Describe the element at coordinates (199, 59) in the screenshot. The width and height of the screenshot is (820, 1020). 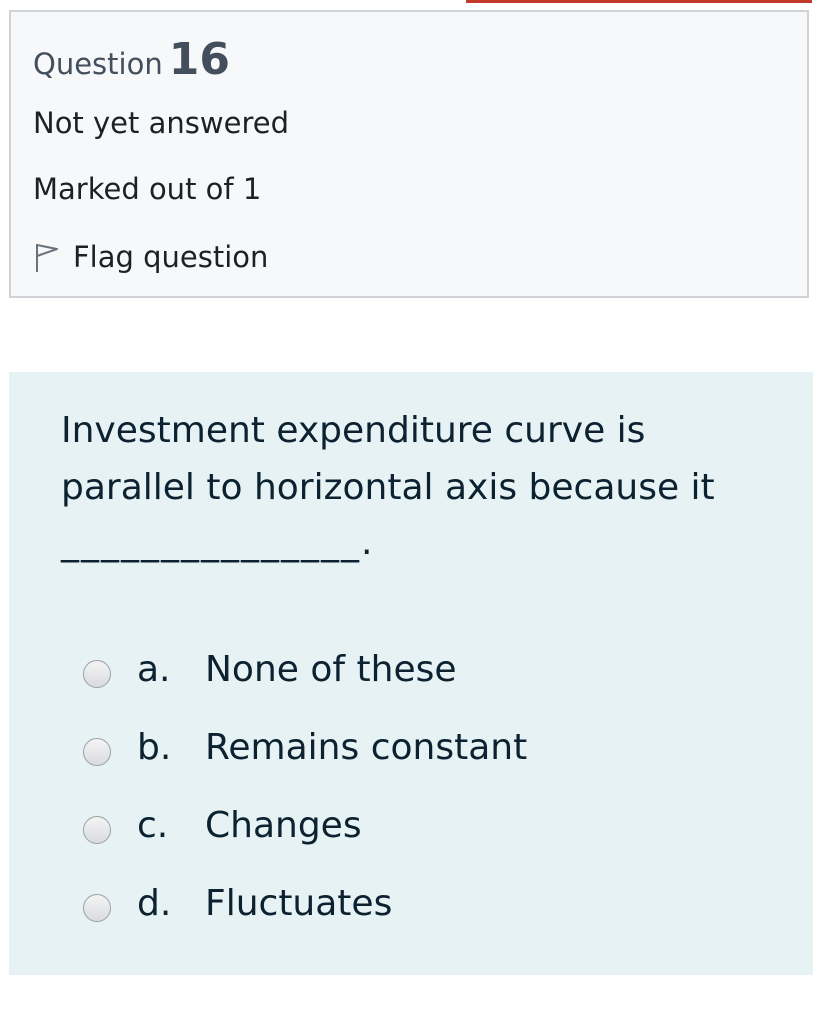
I see `question-number: 16` at that location.